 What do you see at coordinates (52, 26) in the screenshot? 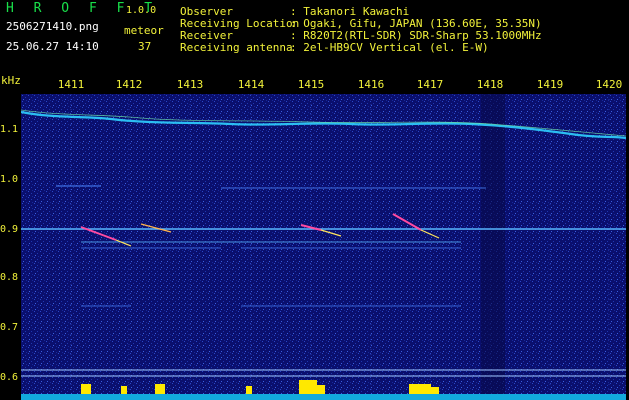
I see `filename-label: 2506271410.png` at bounding box center [52, 26].